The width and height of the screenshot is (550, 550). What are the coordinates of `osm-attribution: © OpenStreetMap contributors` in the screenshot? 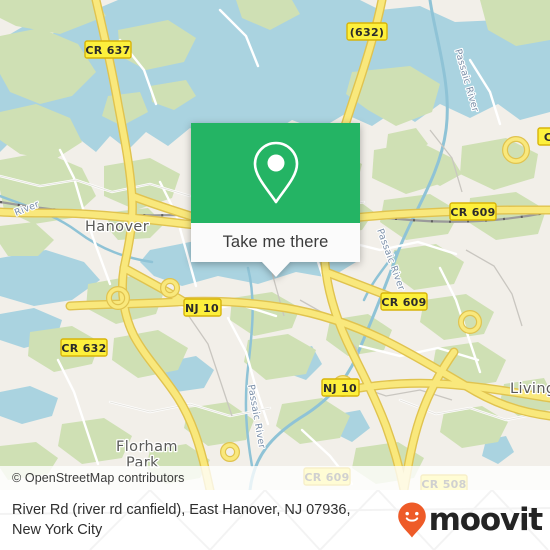 It's located at (275, 478).